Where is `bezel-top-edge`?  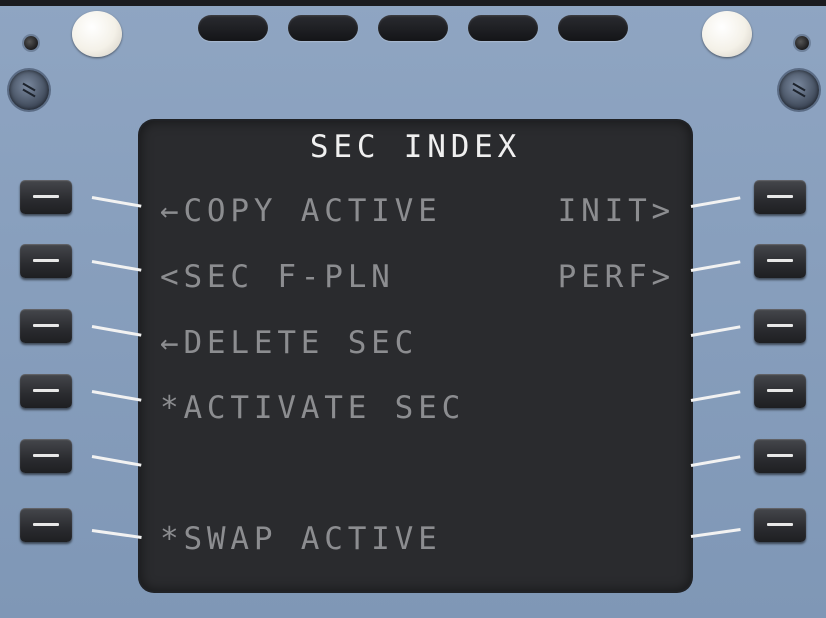
bezel-top-edge is located at coordinates (413, 3).